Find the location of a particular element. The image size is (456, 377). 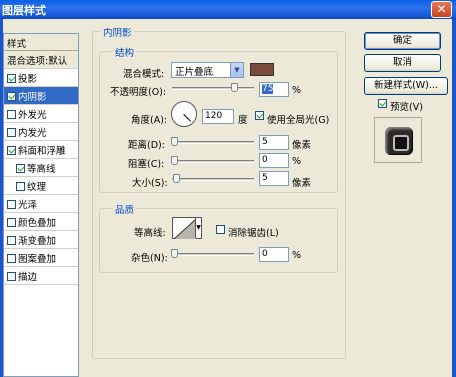

ok-button: 确定 is located at coordinates (402, 41).